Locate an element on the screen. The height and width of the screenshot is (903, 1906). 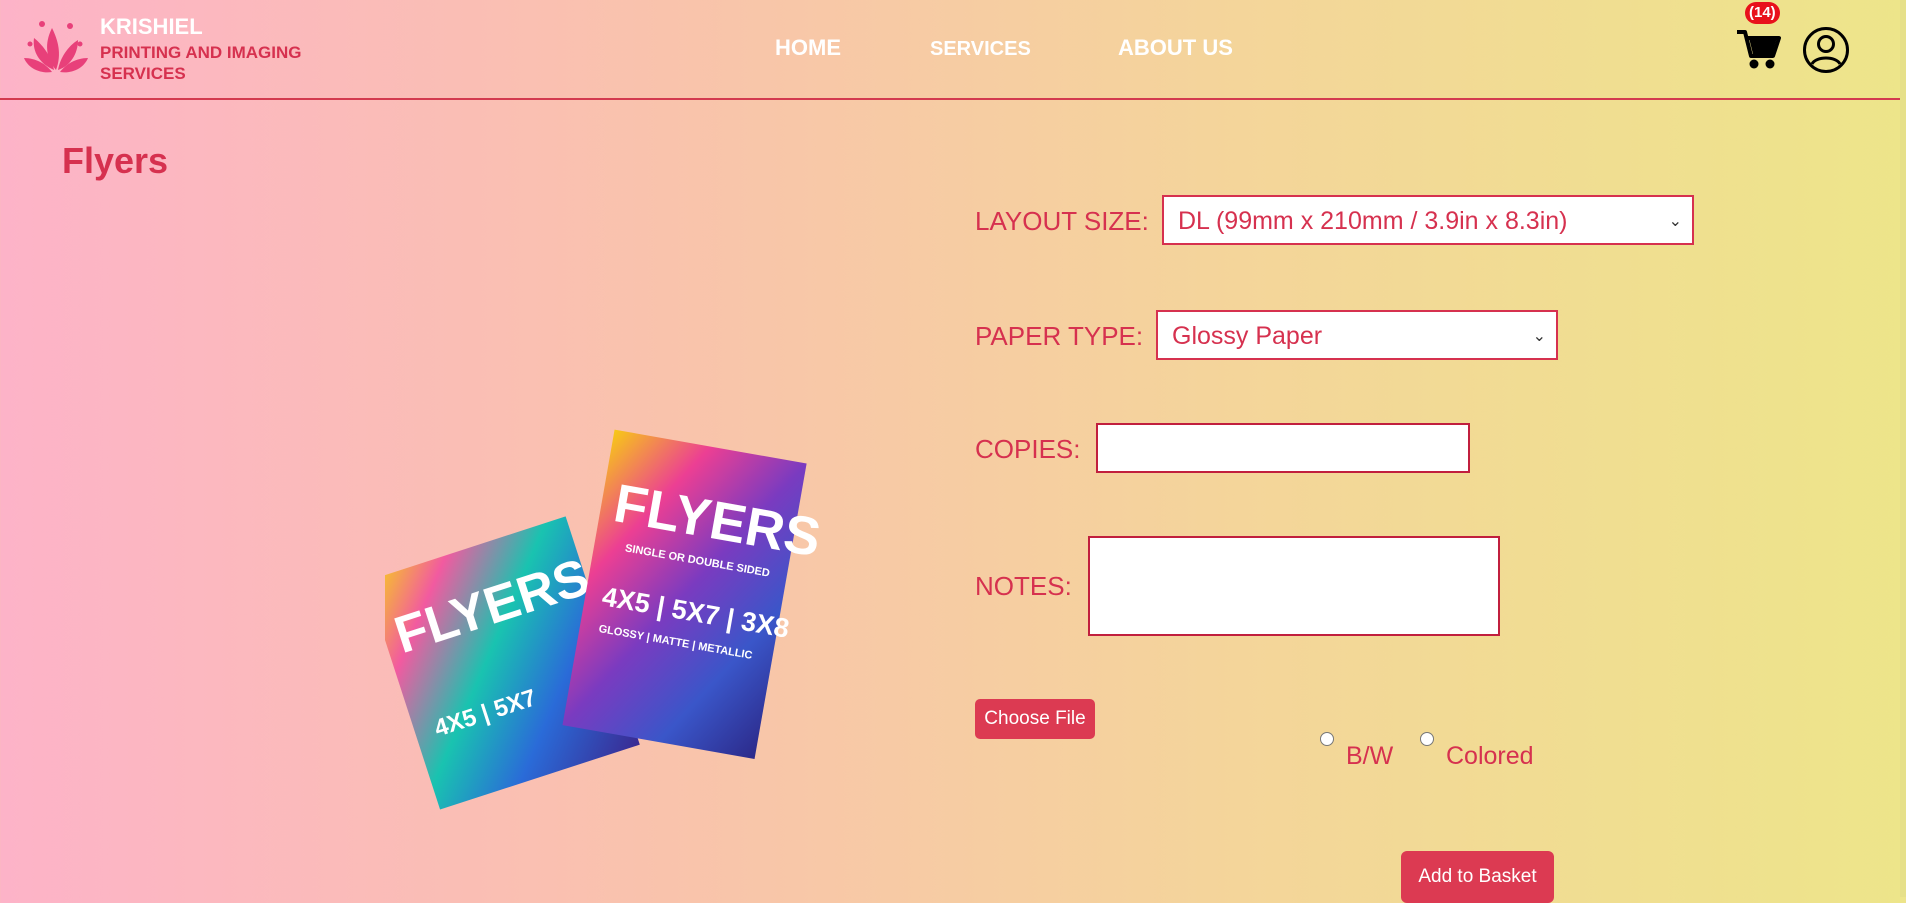
notes-label: NOTES: is located at coordinates (1023, 586).